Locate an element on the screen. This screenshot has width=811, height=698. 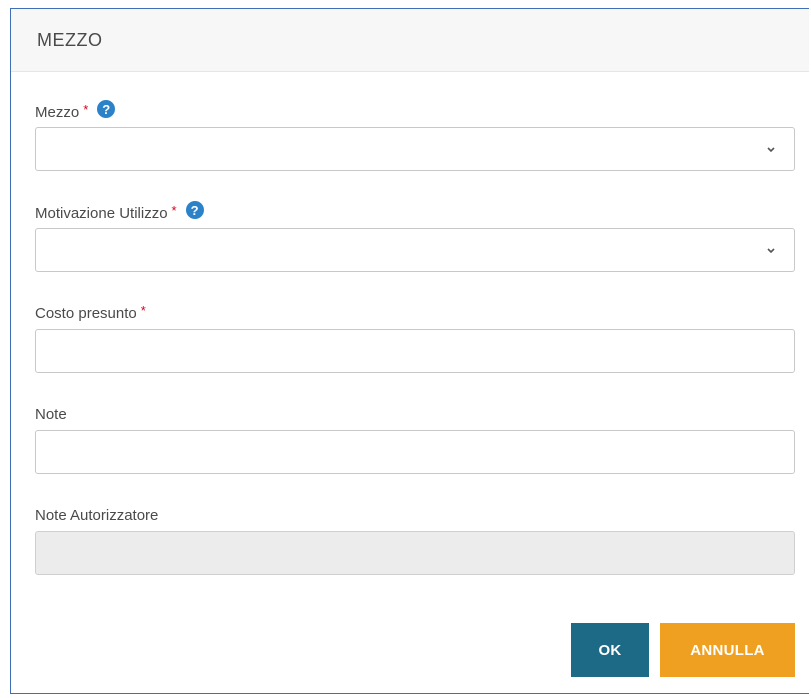
note-label-text: Note is located at coordinates (51, 414).